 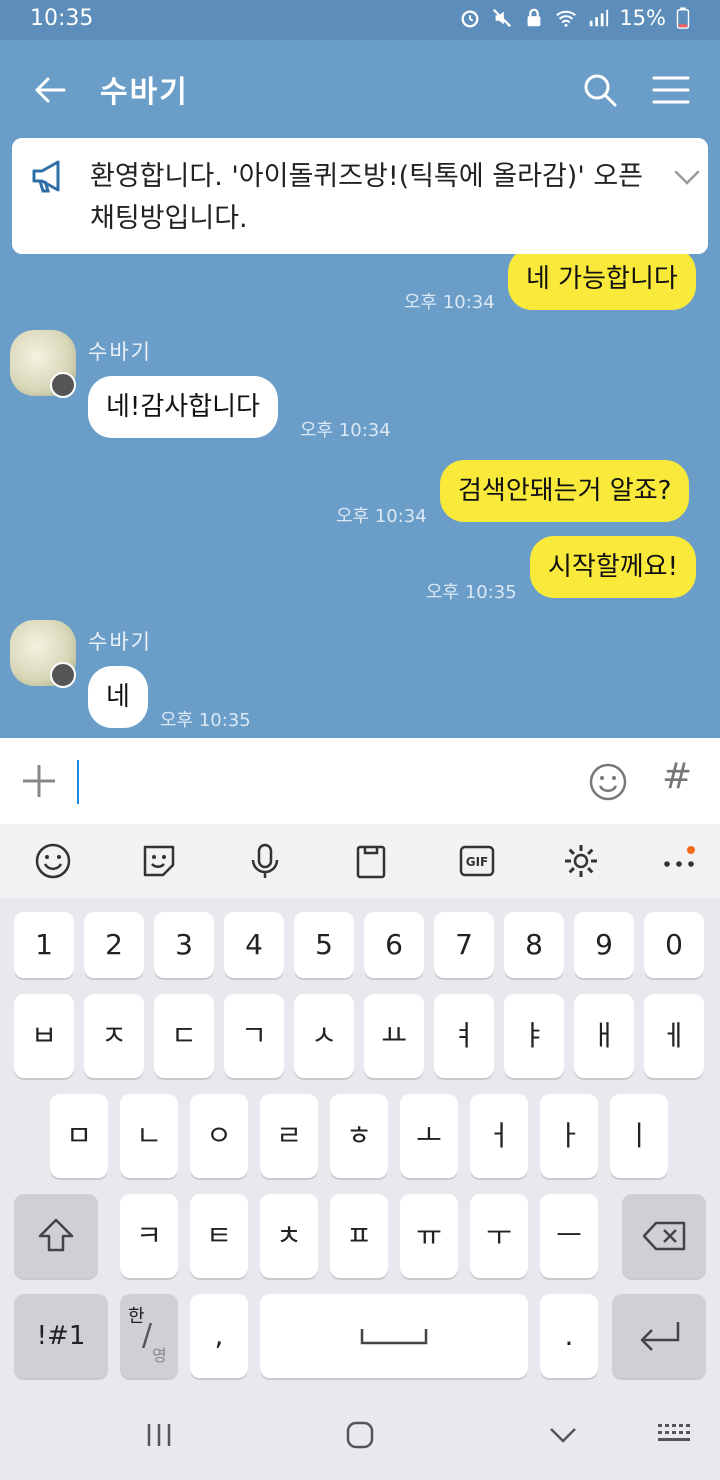 I want to click on key: ㅍ, so click(x=359, y=1236).